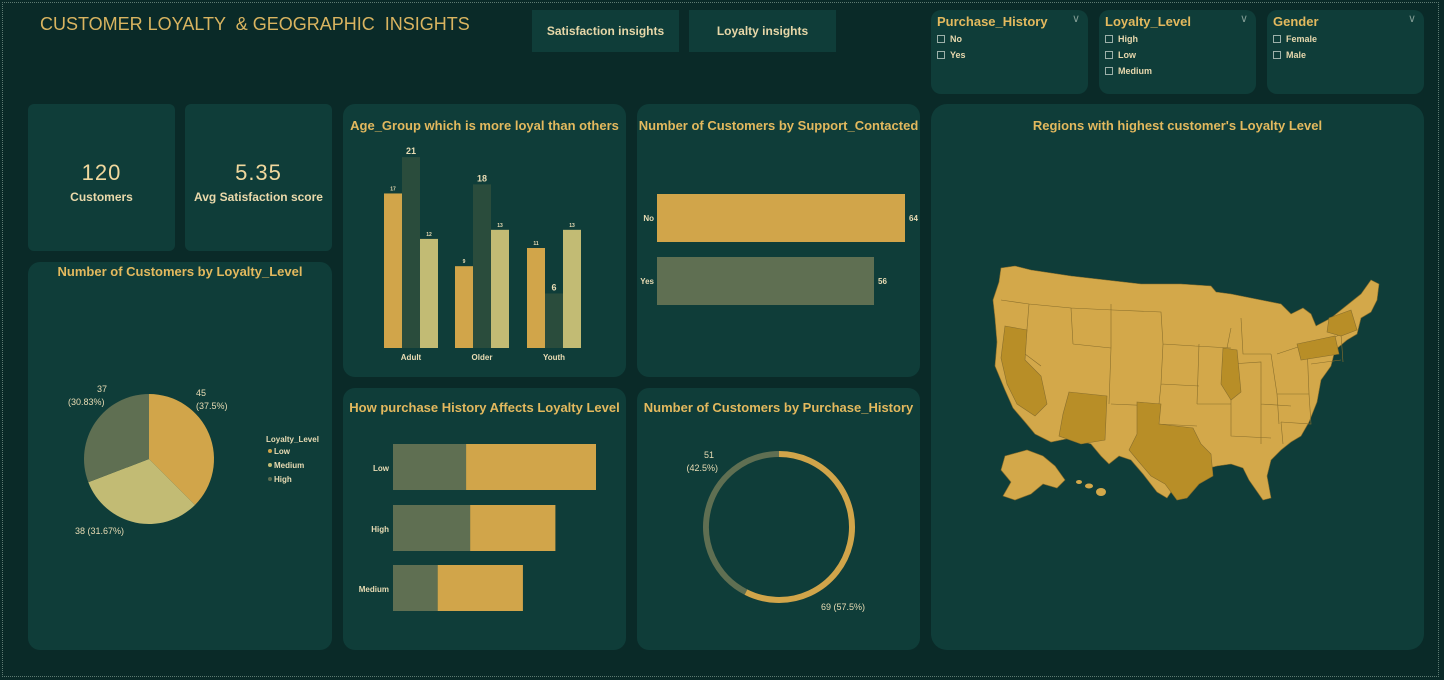 This screenshot has height=680, width=1444. What do you see at coordinates (381, 468) in the screenshot?
I see `tick-label: Low` at bounding box center [381, 468].